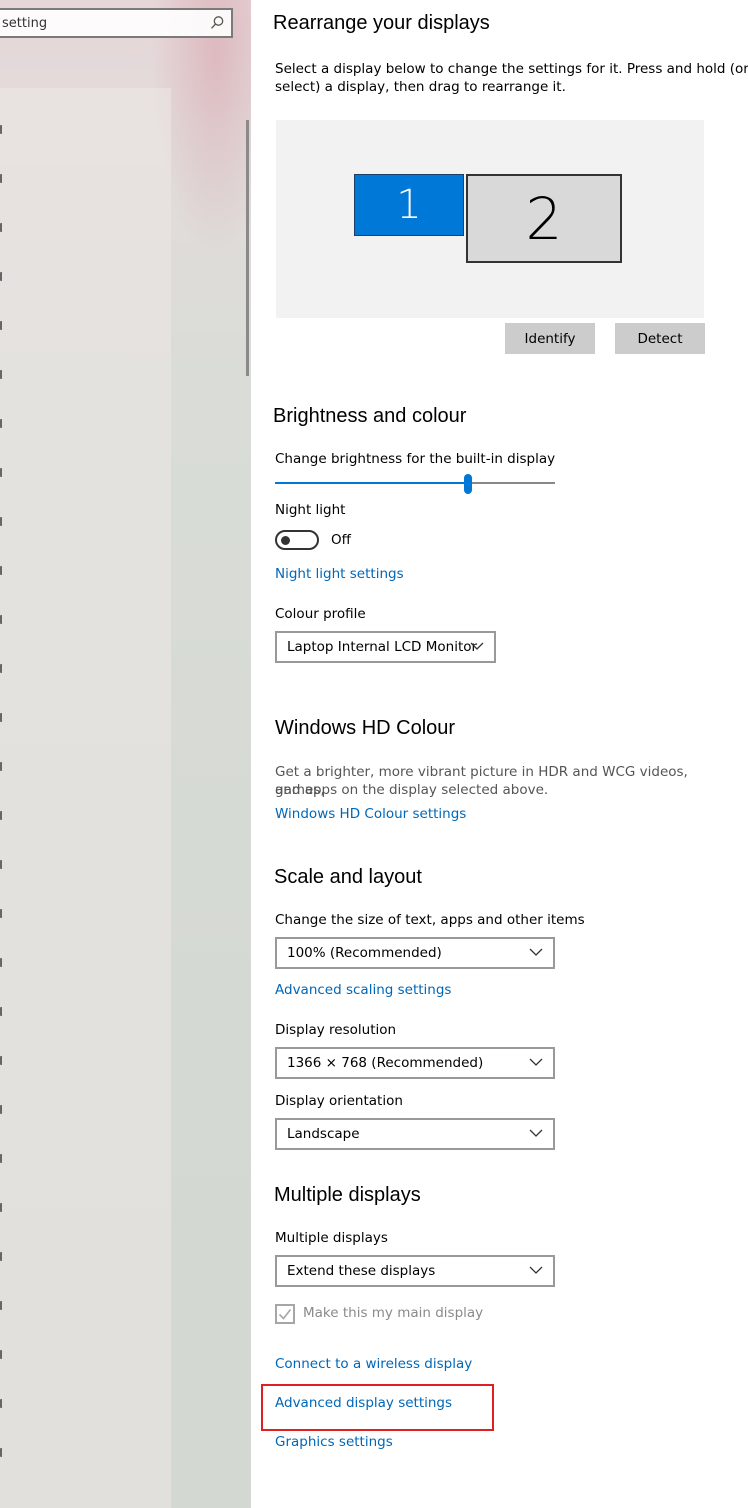 The width and height of the screenshot is (748, 1508). Describe the element at coordinates (511, 483) in the screenshot. I see `brightness-slider-track` at that location.